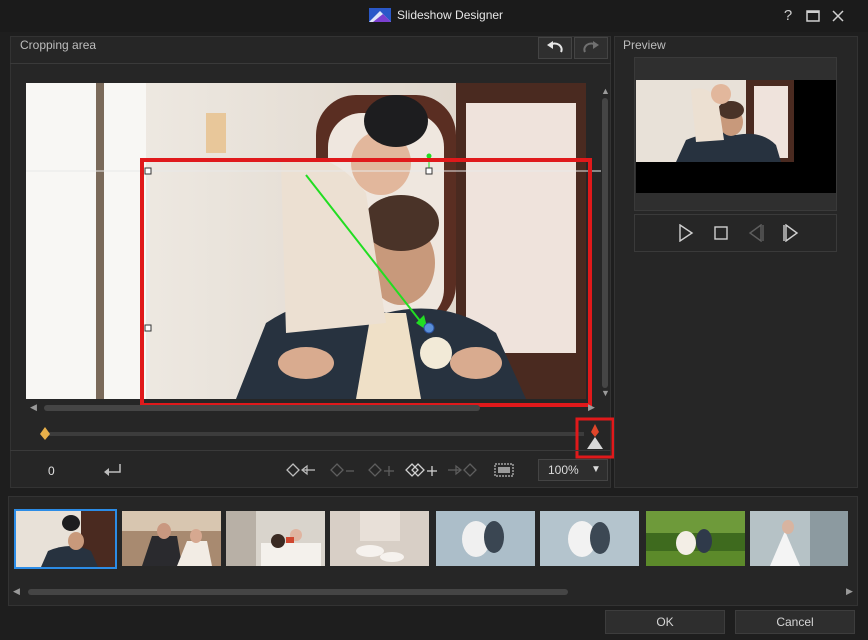 The width and height of the screenshot is (868, 640). What do you see at coordinates (596, 469) in the screenshot?
I see `chevron-down-icon: ▼` at bounding box center [596, 469].